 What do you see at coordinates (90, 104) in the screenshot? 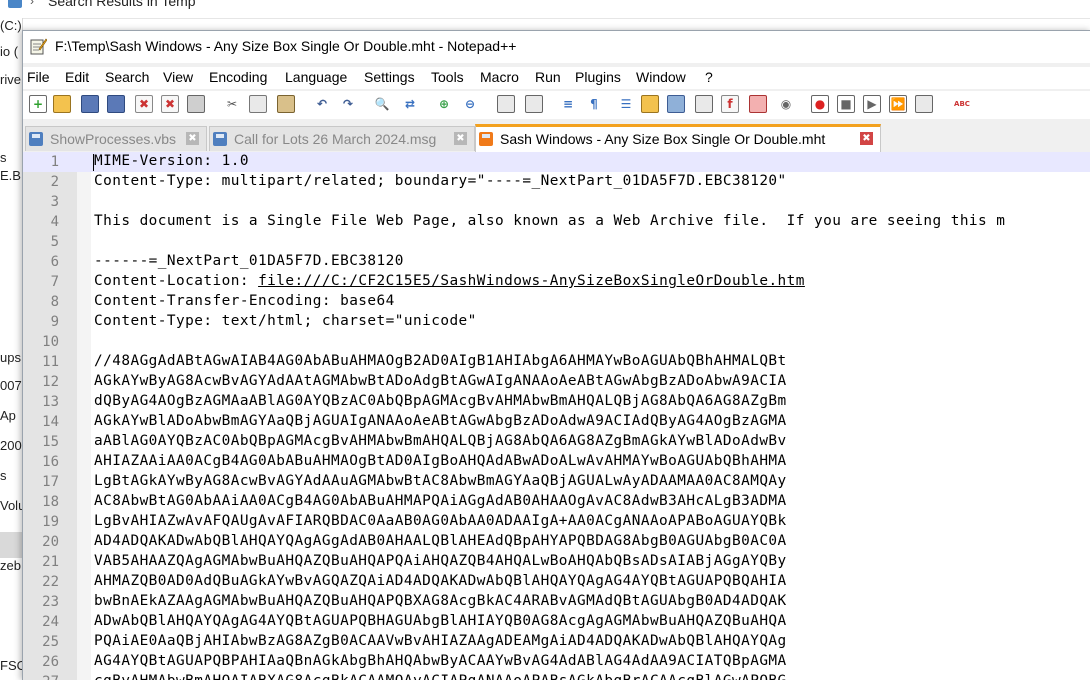
I see `save-icon` at bounding box center [90, 104].